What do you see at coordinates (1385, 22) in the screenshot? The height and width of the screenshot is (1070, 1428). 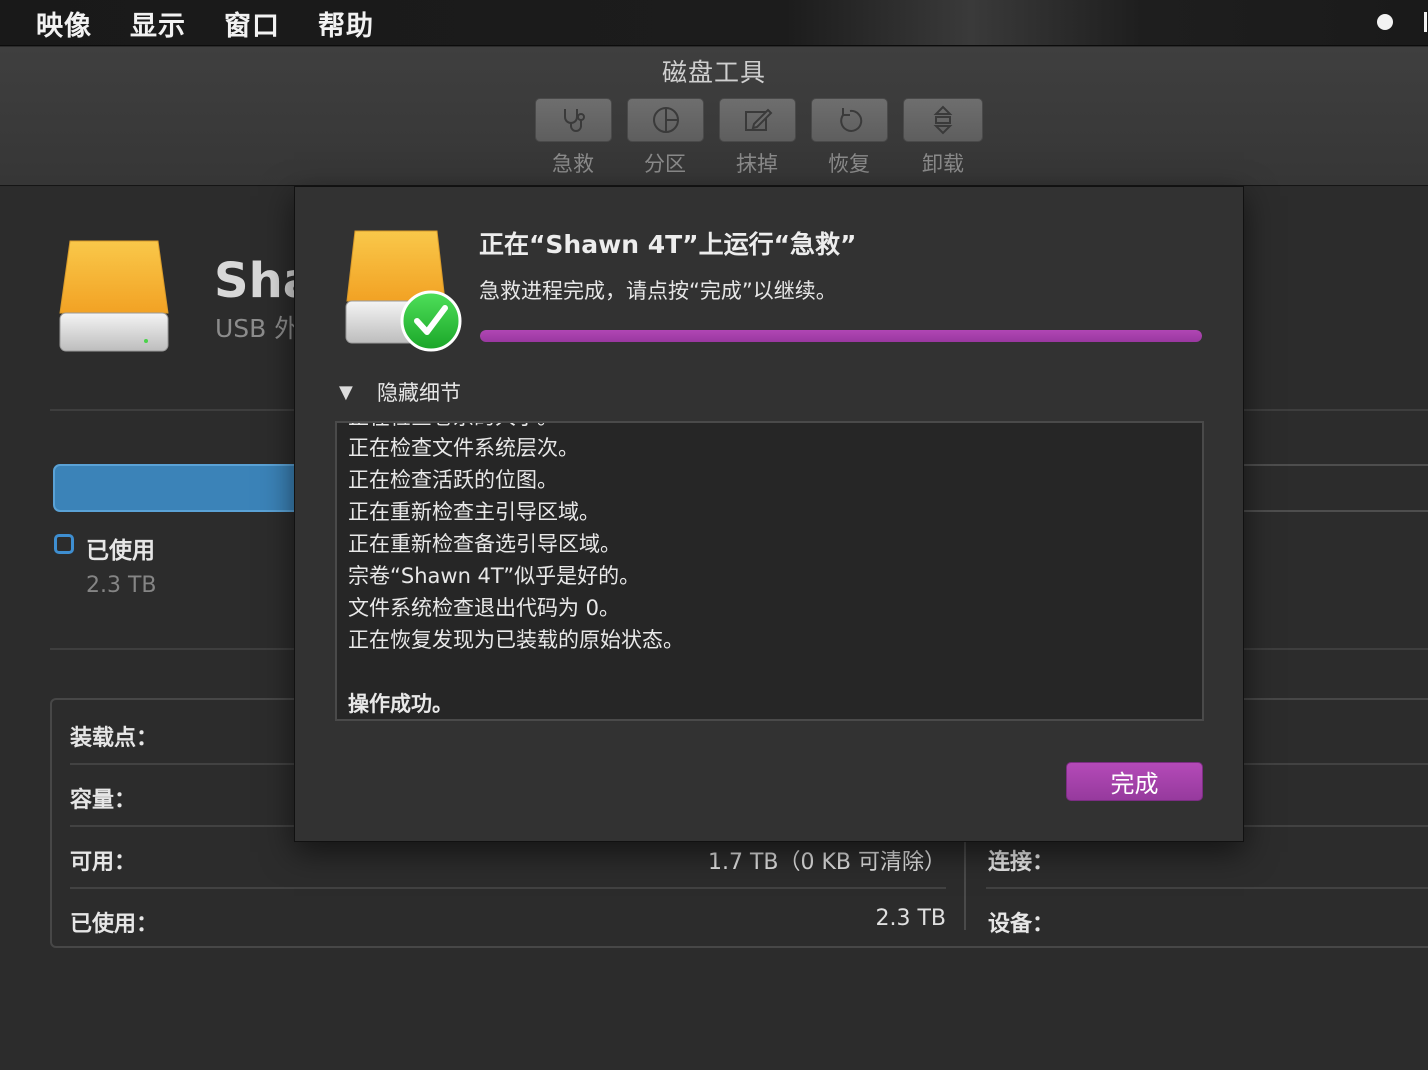 I see `status-dot-icon` at bounding box center [1385, 22].